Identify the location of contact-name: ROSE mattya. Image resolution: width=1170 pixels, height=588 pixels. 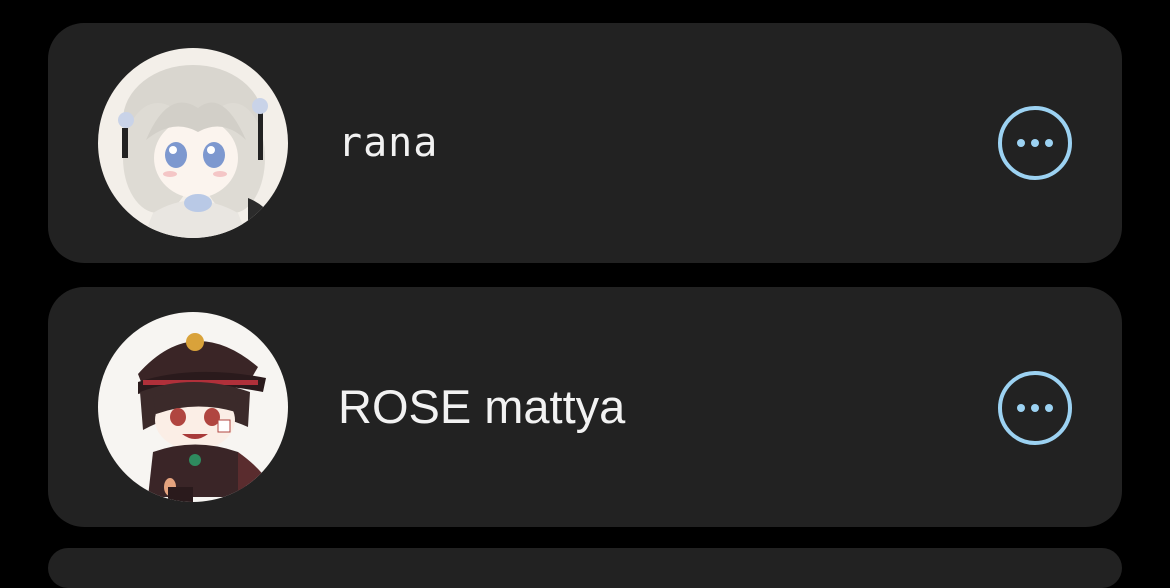
(482, 406).